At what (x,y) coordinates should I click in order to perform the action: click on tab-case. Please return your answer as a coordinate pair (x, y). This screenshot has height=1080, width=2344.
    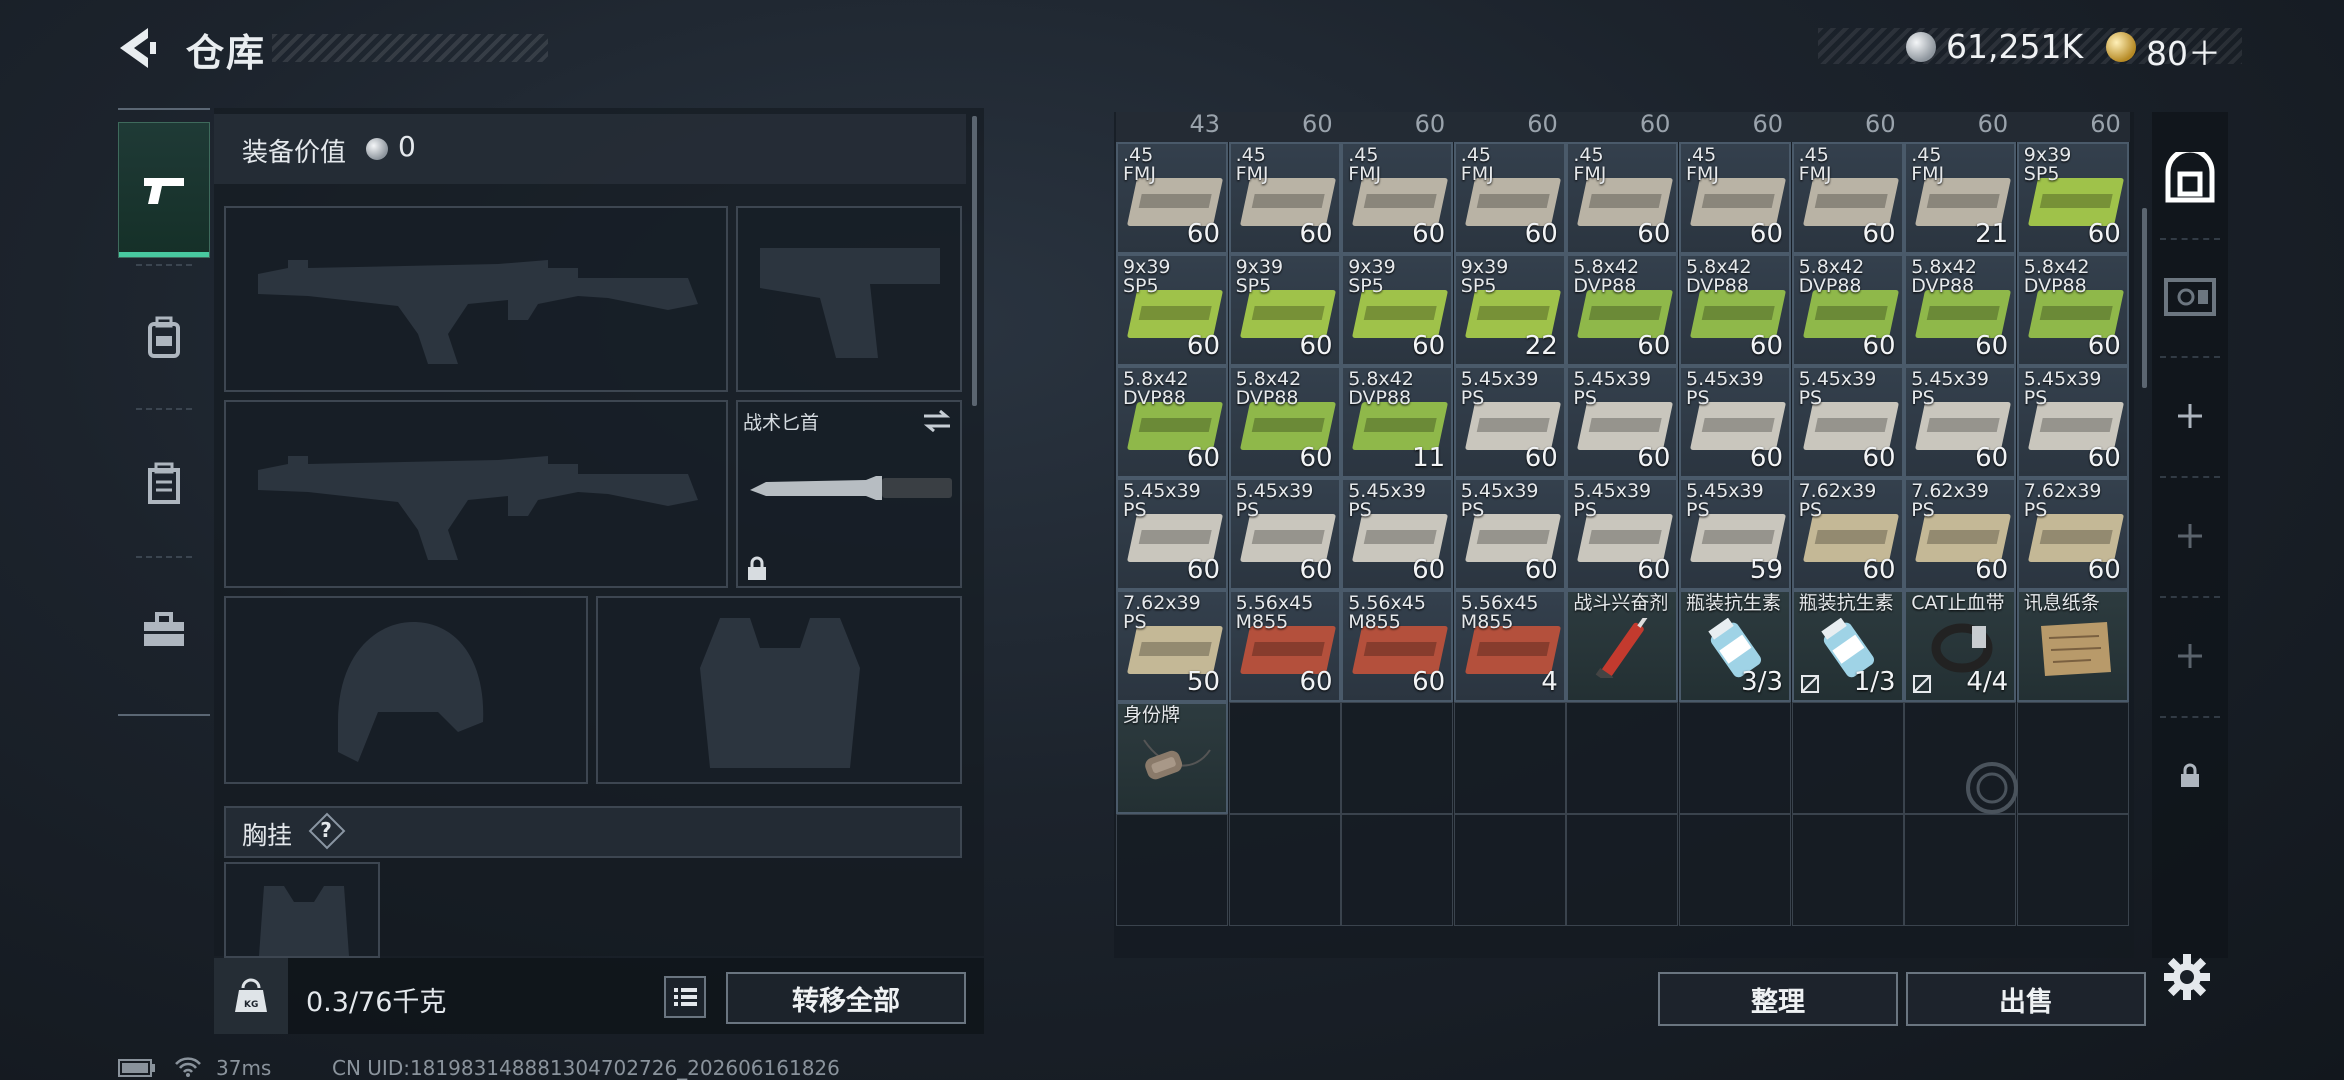
    Looking at the image, I should click on (2190, 296).